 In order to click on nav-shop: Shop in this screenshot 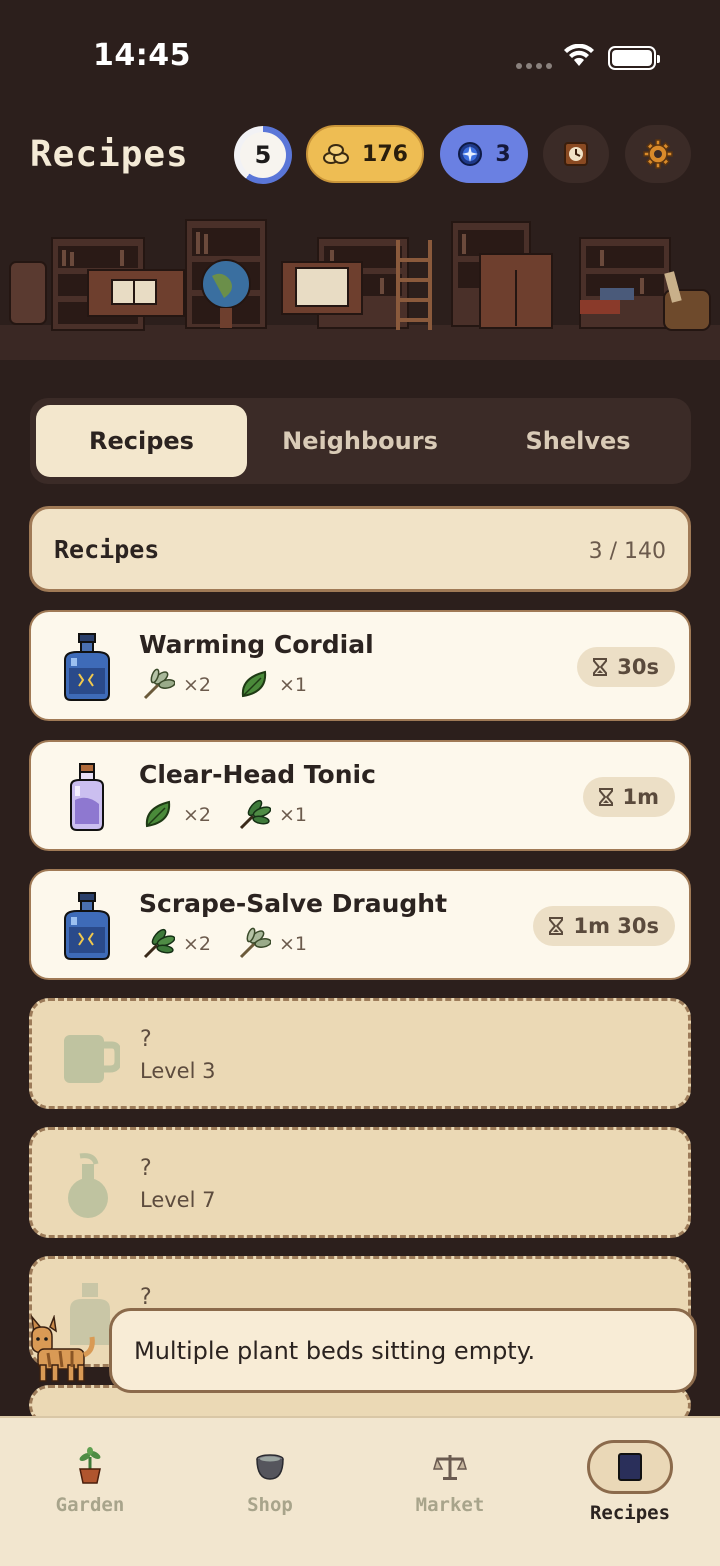, I will do `click(270, 1473)`.